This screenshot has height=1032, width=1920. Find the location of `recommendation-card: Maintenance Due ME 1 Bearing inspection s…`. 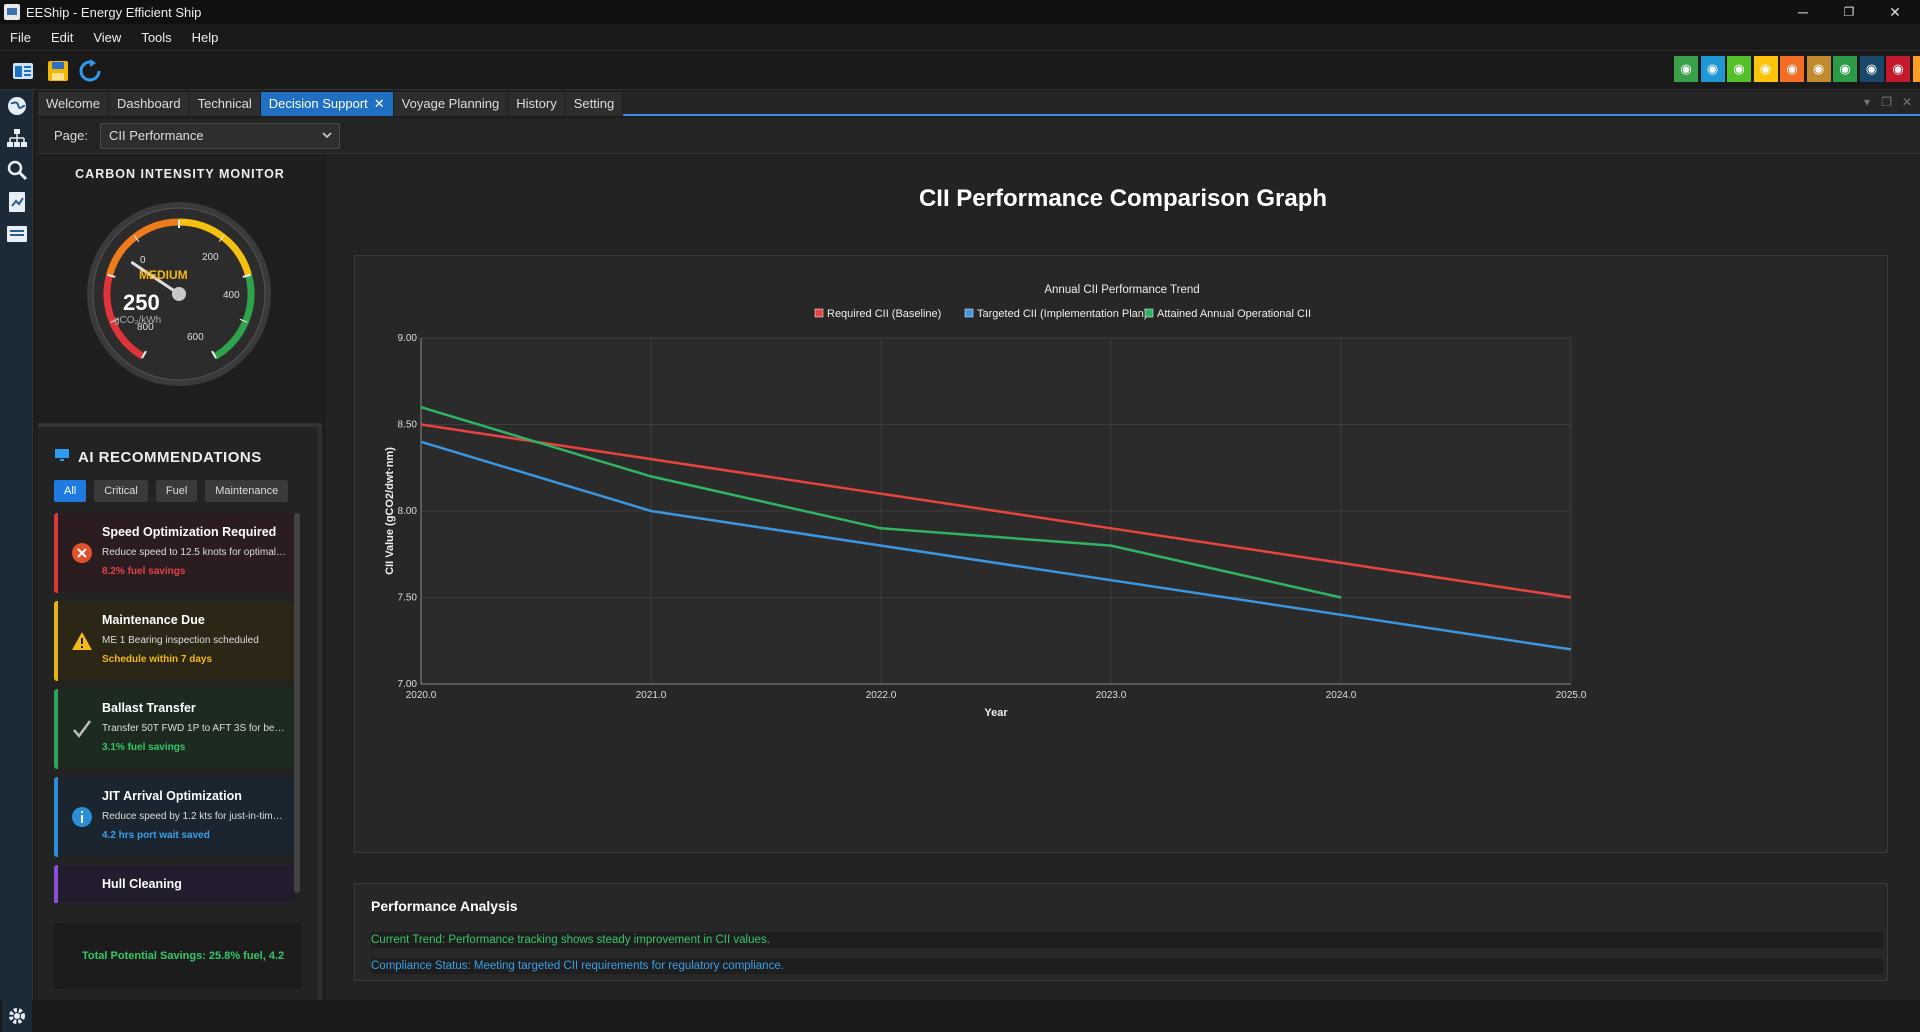

recommendation-card: Maintenance Due ME 1 Bearing inspection s… is located at coordinates (174, 641).